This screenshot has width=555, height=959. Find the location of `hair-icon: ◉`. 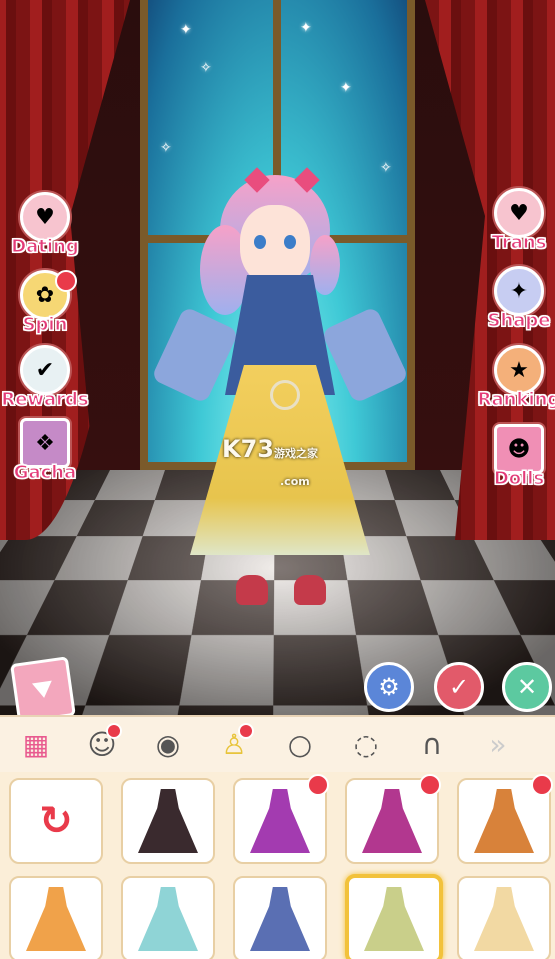

hair-icon: ◉ is located at coordinates (168, 744).